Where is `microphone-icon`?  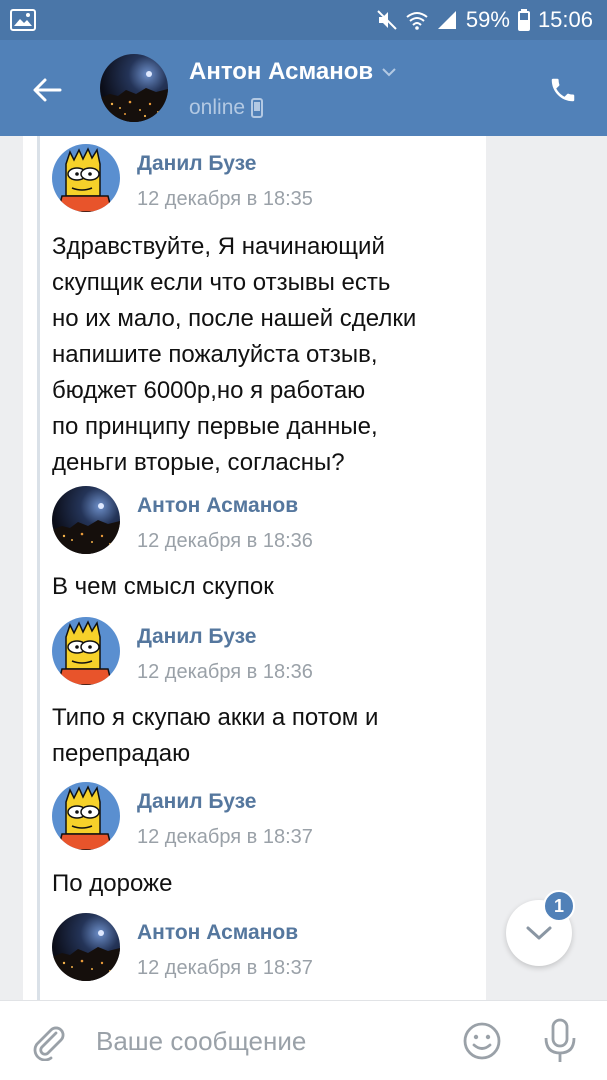 microphone-icon is located at coordinates (560, 1040).